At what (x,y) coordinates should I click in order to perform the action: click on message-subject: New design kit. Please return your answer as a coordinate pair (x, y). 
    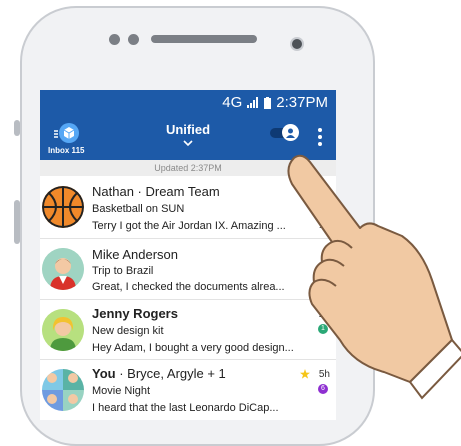
    Looking at the image, I should click on (128, 331).